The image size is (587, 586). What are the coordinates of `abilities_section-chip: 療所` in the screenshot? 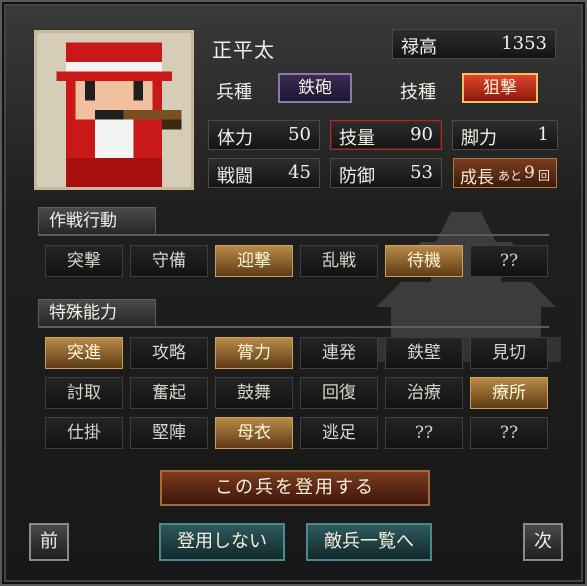 It's located at (509, 393).